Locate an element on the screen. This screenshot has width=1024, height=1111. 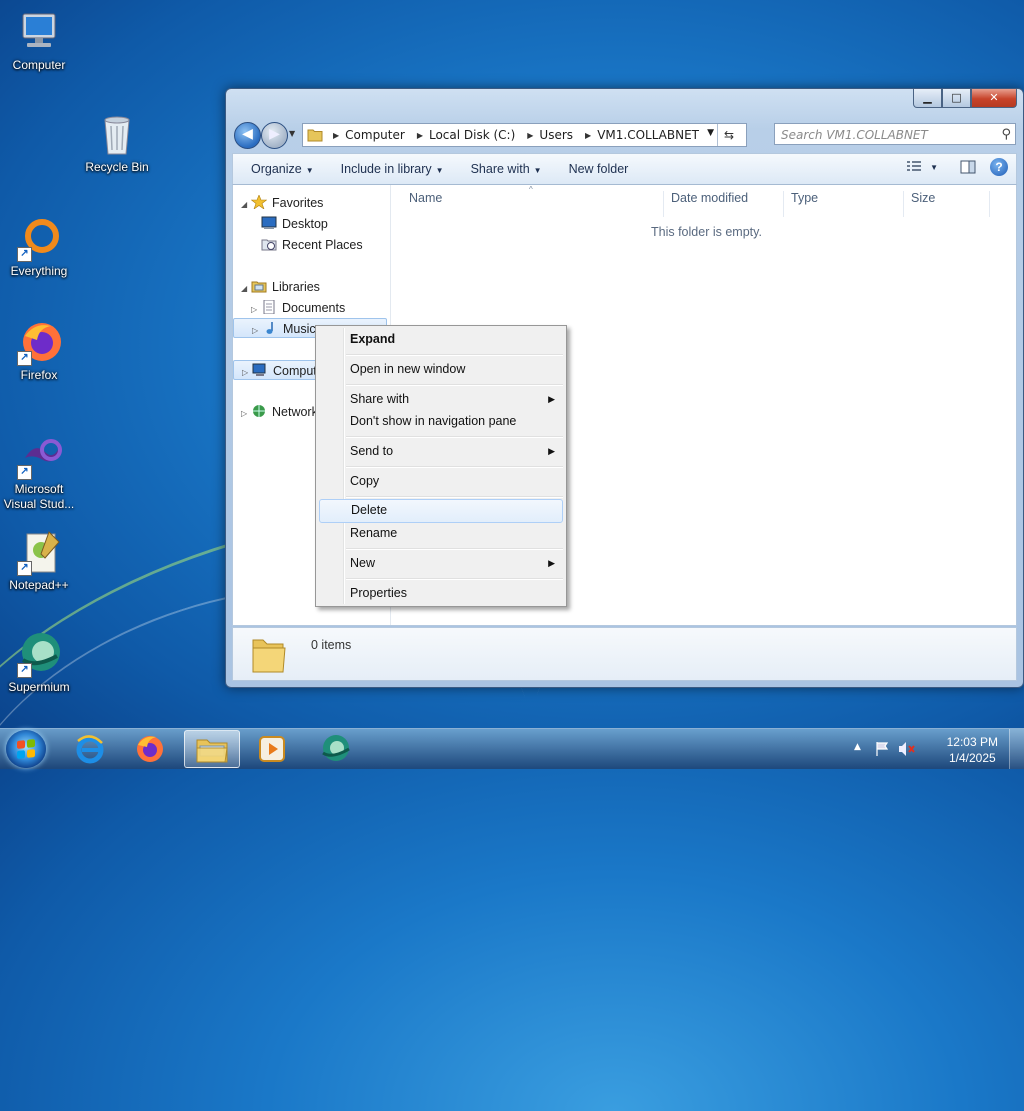
windows-logo-icon is located at coordinates (26, 749).